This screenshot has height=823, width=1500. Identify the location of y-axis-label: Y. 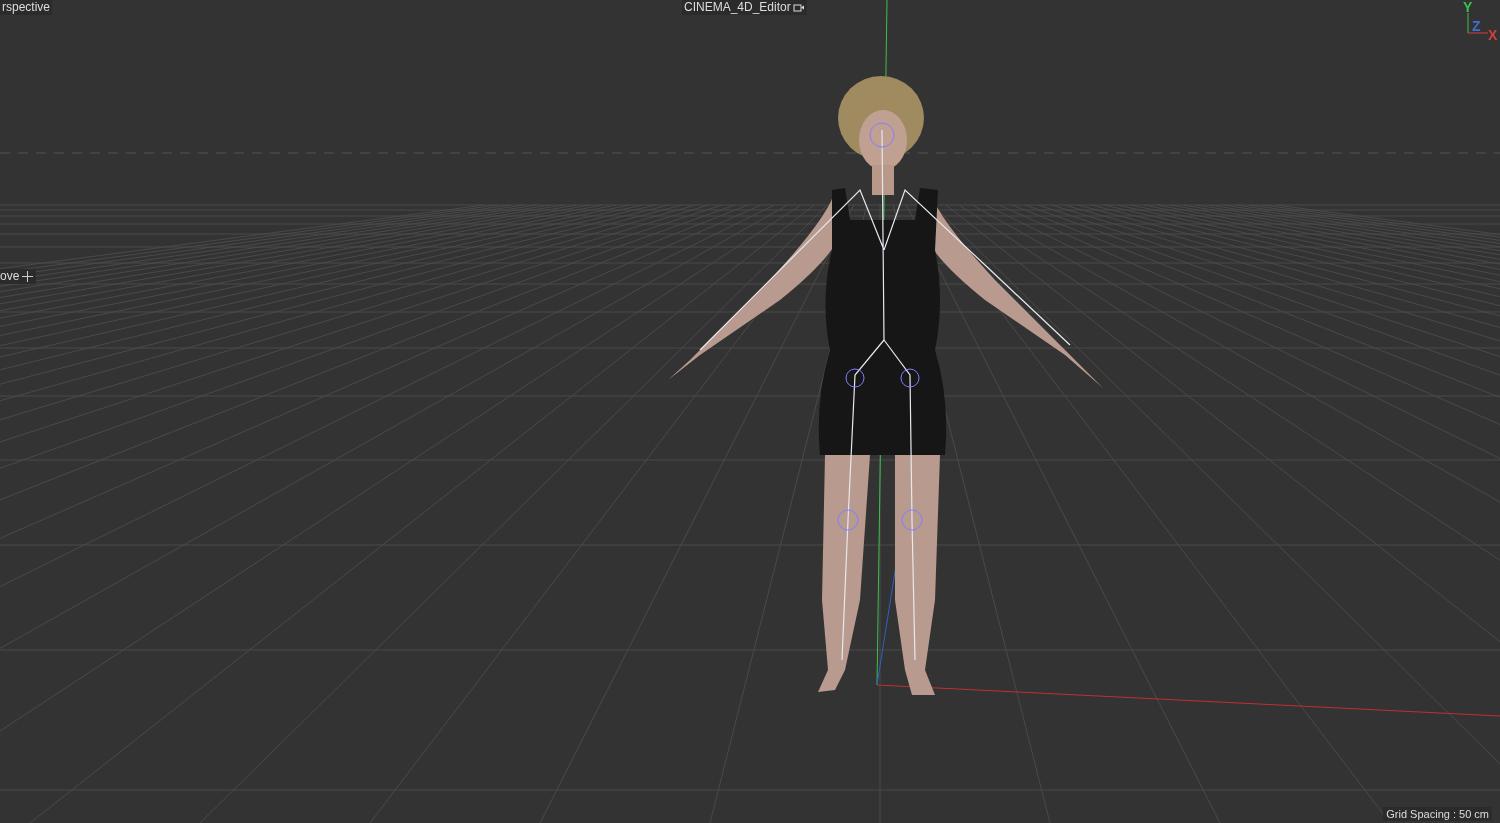
(1468, 7).